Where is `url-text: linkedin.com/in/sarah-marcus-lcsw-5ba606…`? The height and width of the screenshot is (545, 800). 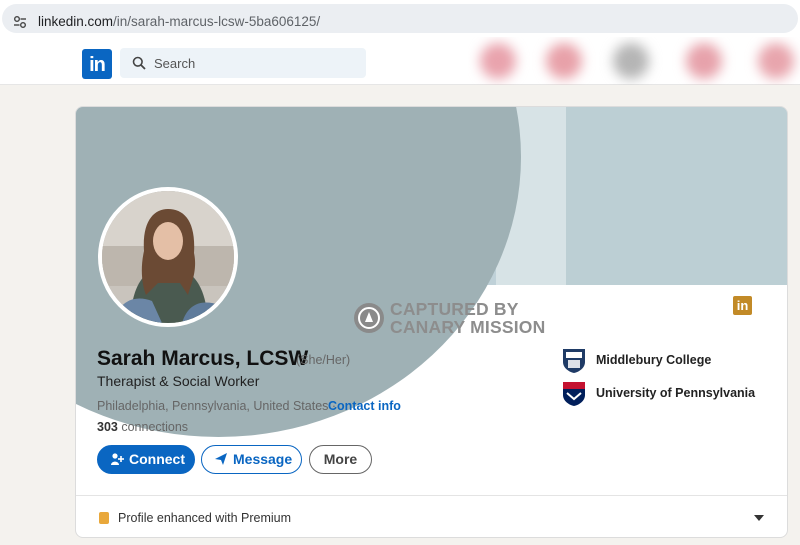
url-text: linkedin.com/in/sarah-marcus-lcsw-5ba606… is located at coordinates (179, 21).